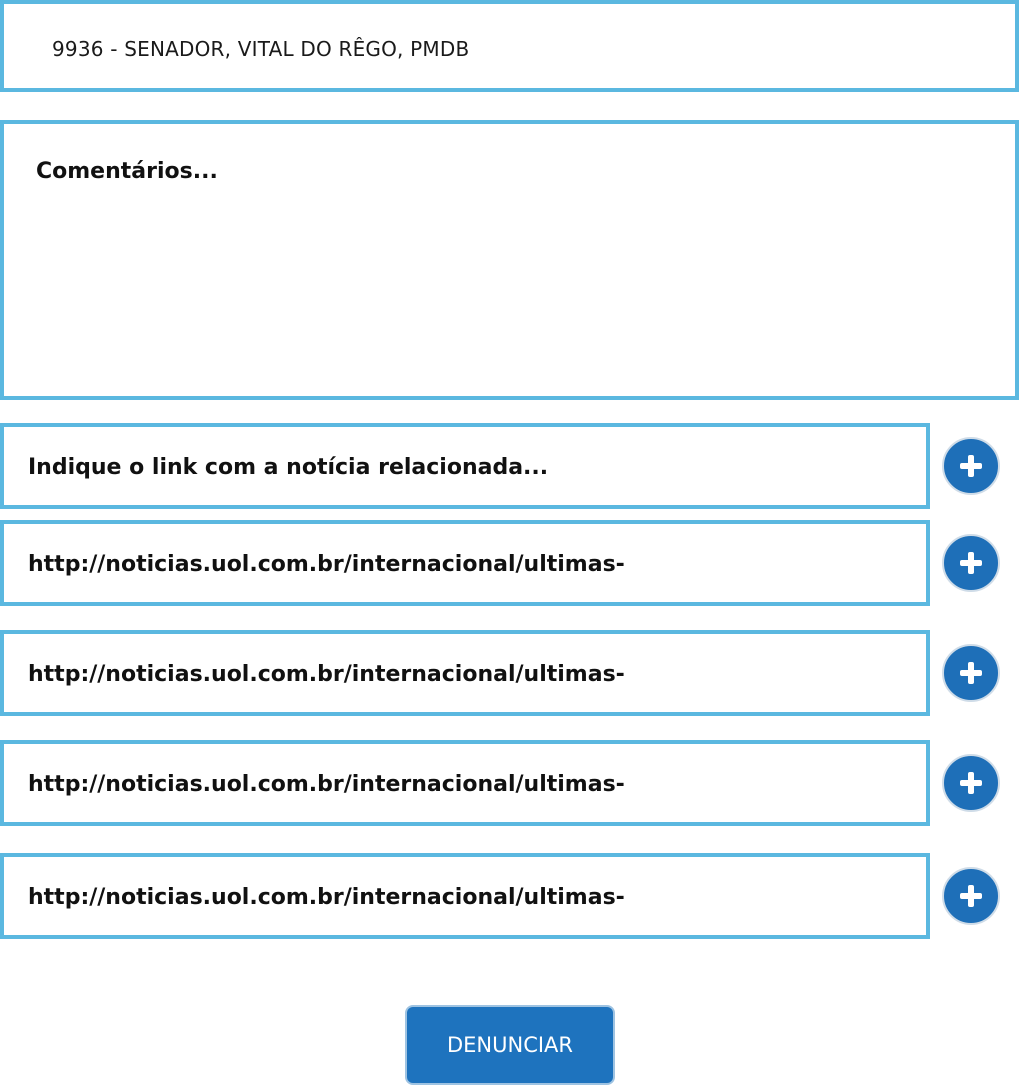 The width and height of the screenshot is (1019, 1086). I want to click on candidate-value: 9936 - SENADOR, VITAL DO RÊGO, PMDB, so click(261, 49).